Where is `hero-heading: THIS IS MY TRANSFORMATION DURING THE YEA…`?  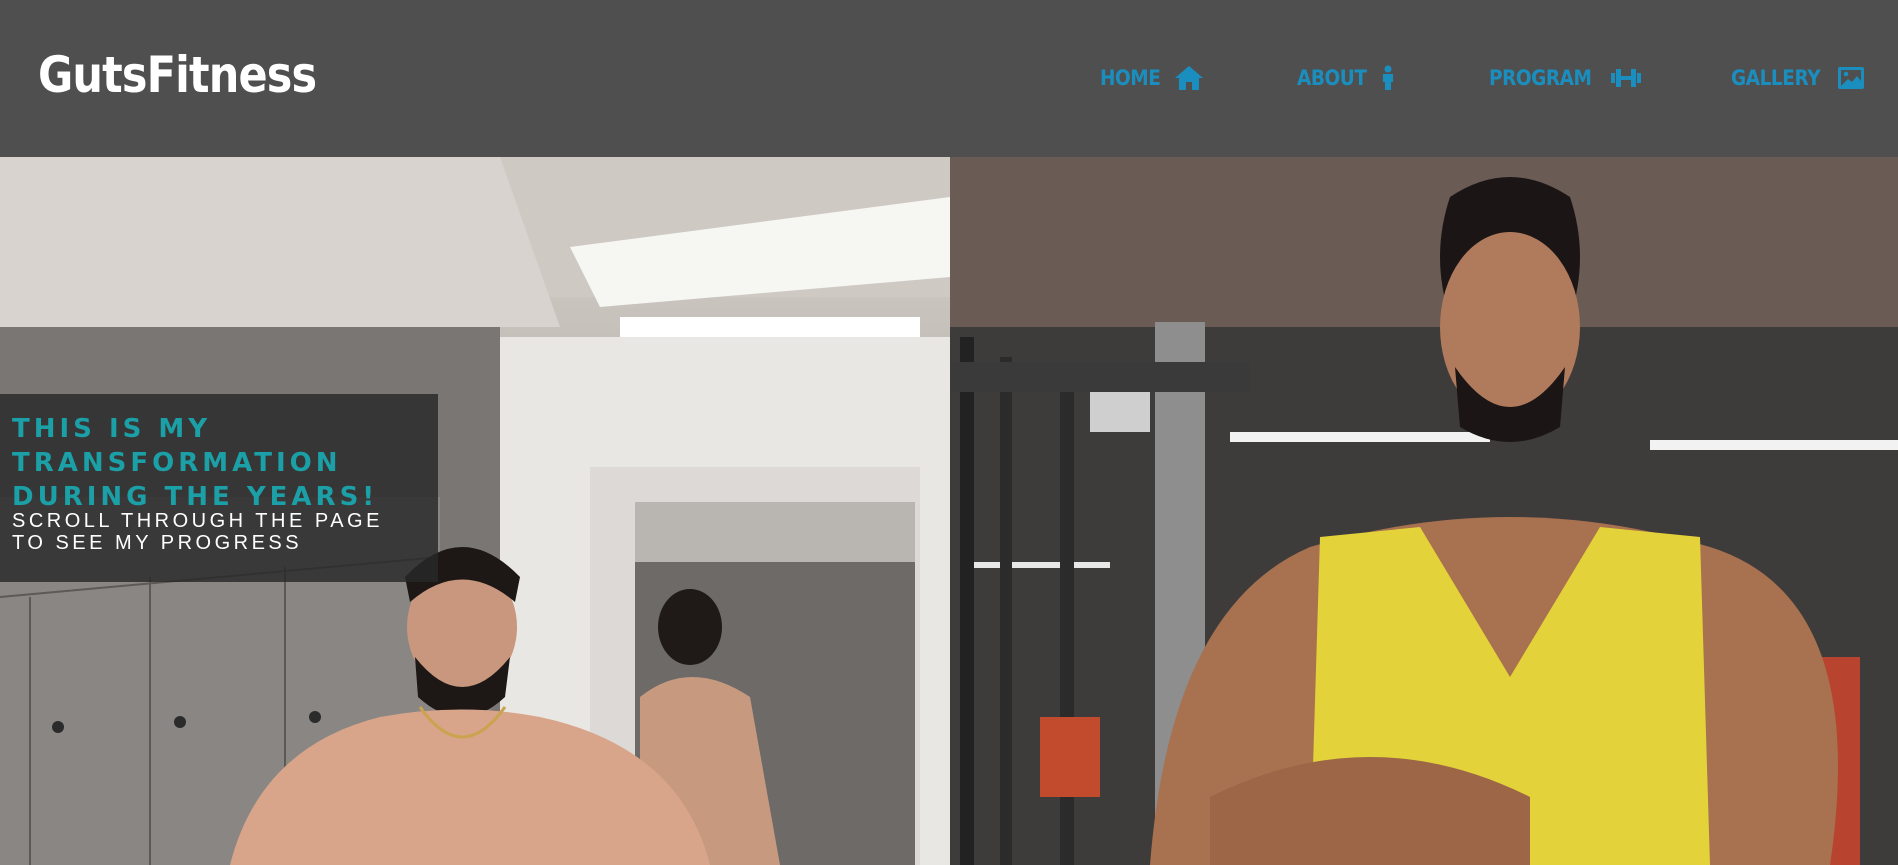 hero-heading: THIS IS MY TRANSFORMATION DURING THE YEA… is located at coordinates (195, 463).